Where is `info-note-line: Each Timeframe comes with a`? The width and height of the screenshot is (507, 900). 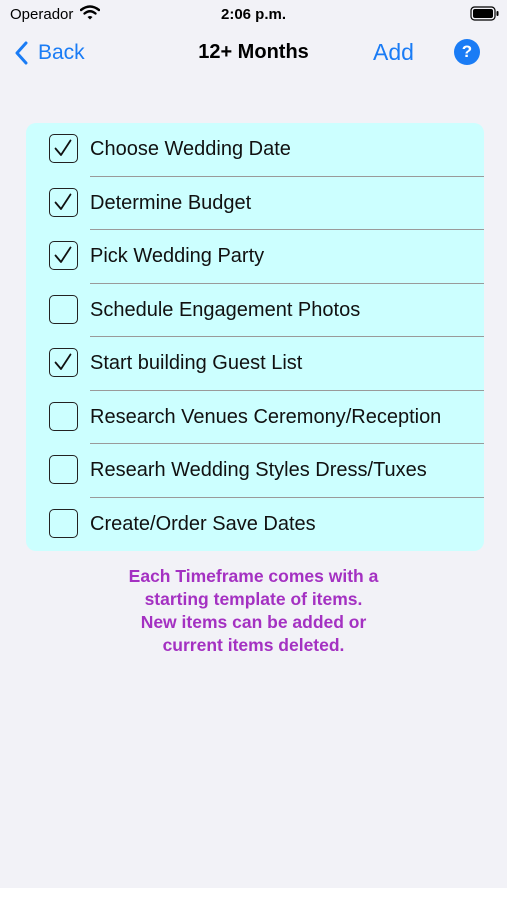 info-note-line: Each Timeframe comes with a is located at coordinates (253, 576).